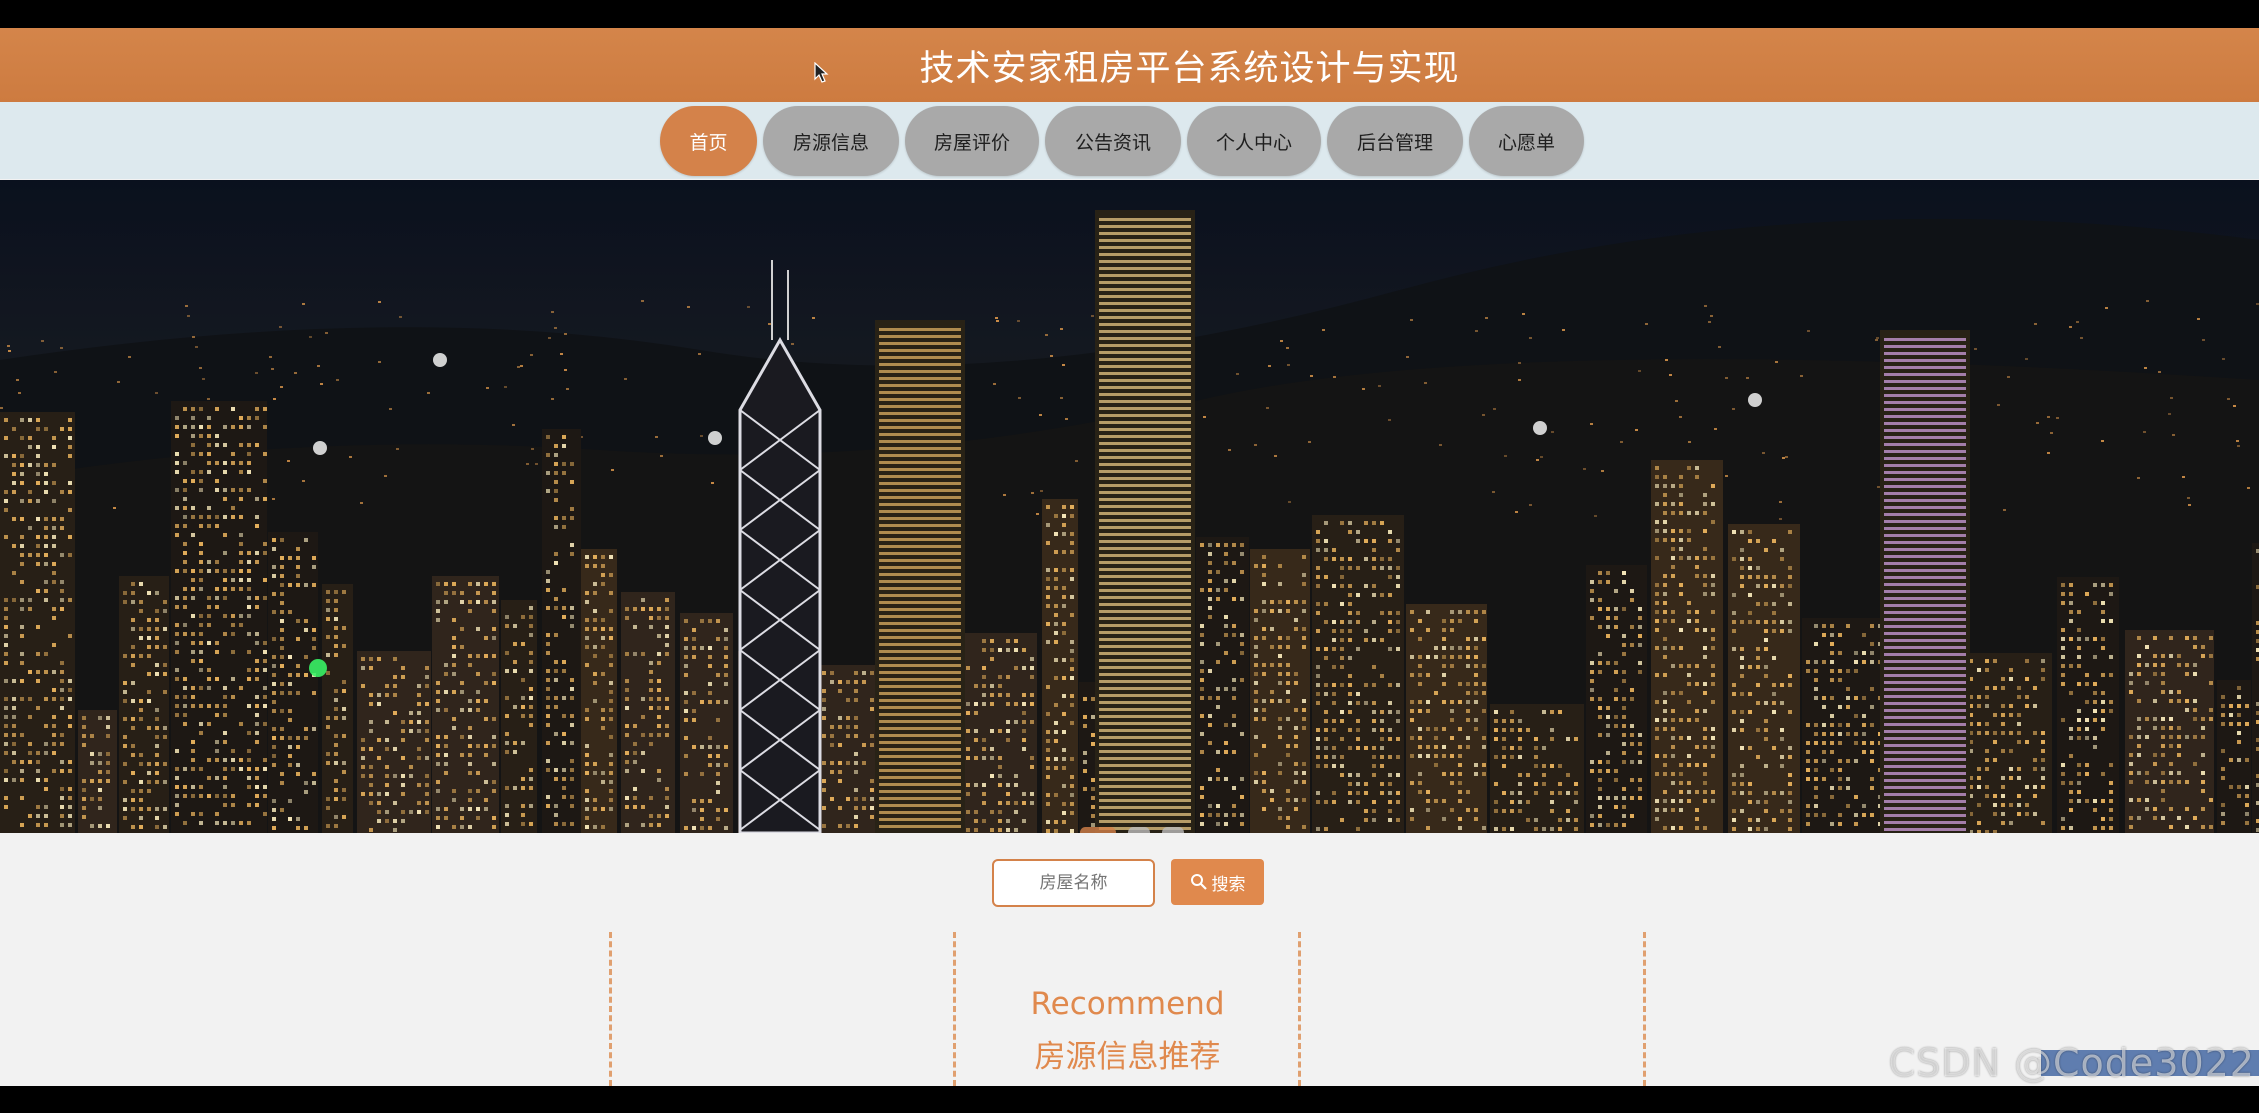  I want to click on nav-item-4: 公告资讯, so click(1113, 141).